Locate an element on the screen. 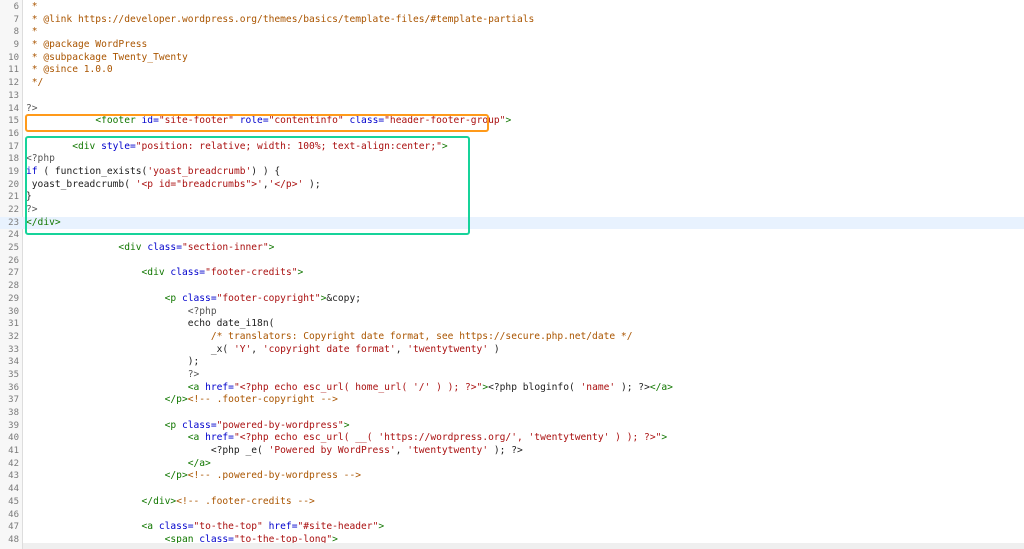 This screenshot has height=549, width=1024. code-token: <!-- .powered-by-wordpress --> is located at coordinates (274, 476).